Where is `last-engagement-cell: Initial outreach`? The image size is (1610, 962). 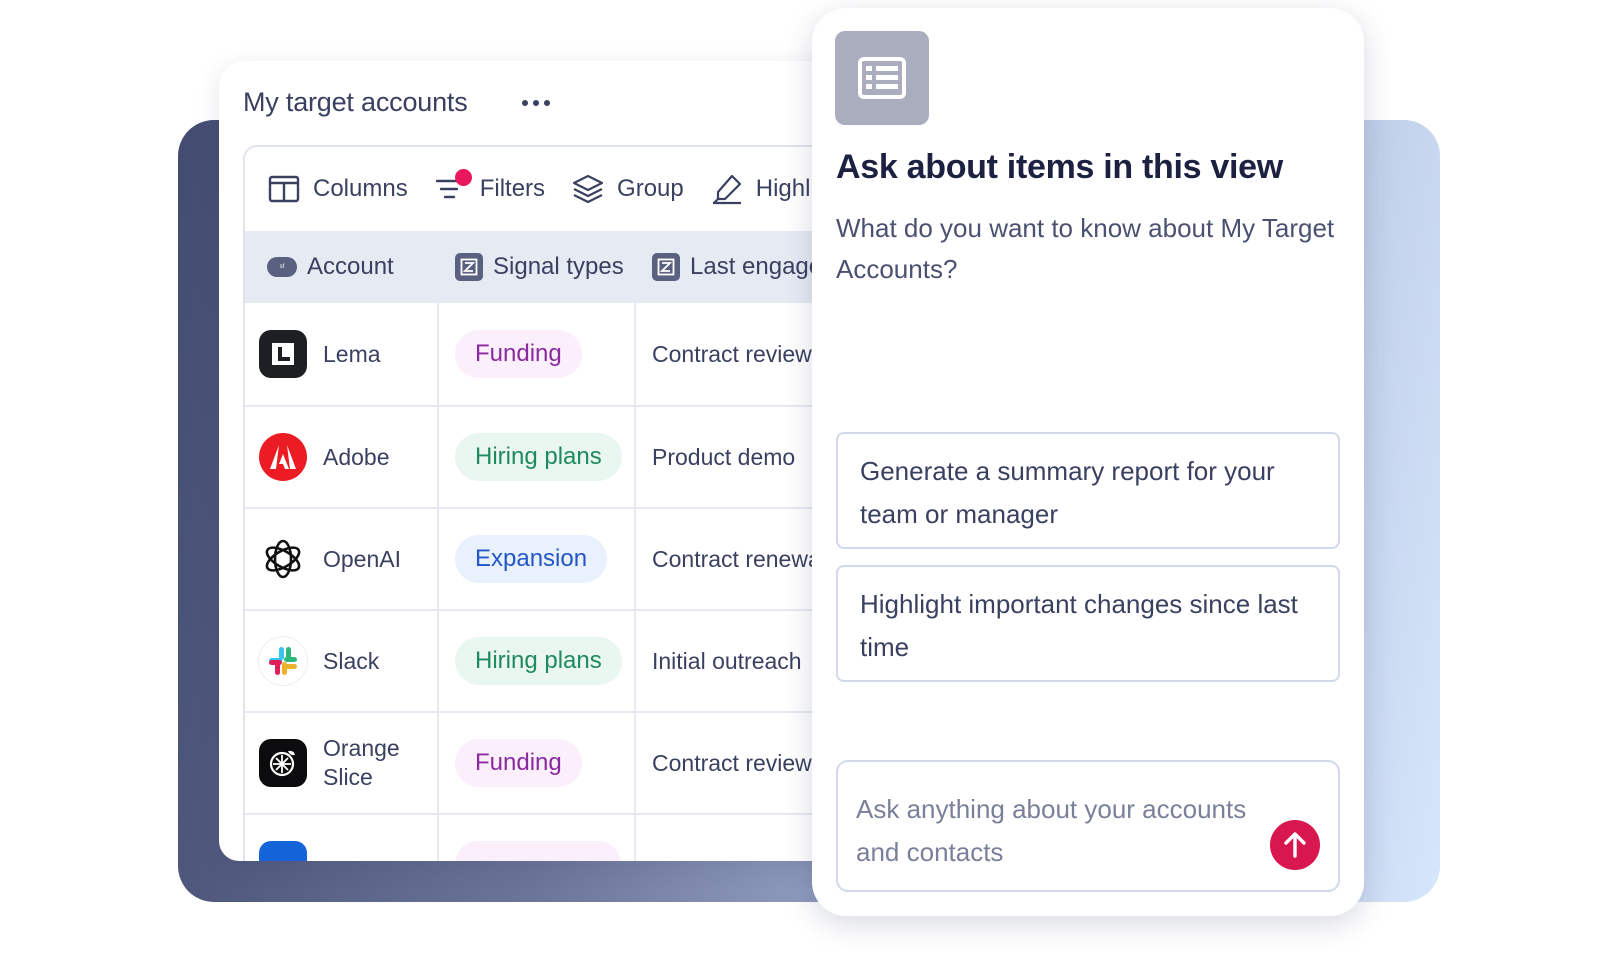
last-engagement-cell: Initial outreach is located at coordinates (727, 660).